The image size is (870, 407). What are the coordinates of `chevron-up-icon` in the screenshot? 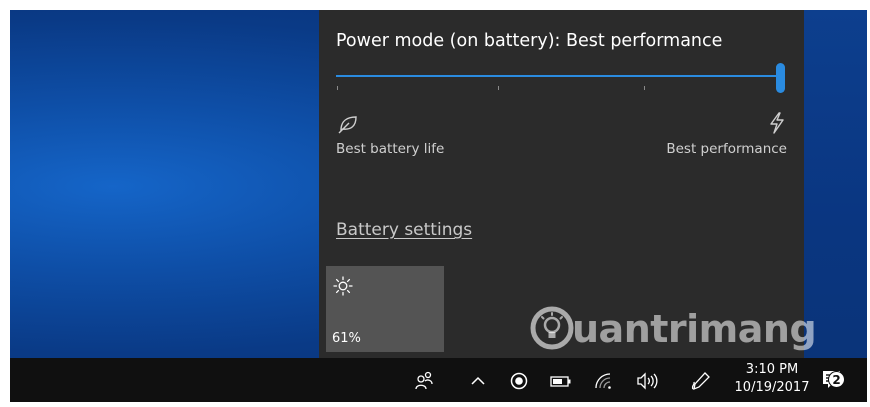 It's located at (478, 381).